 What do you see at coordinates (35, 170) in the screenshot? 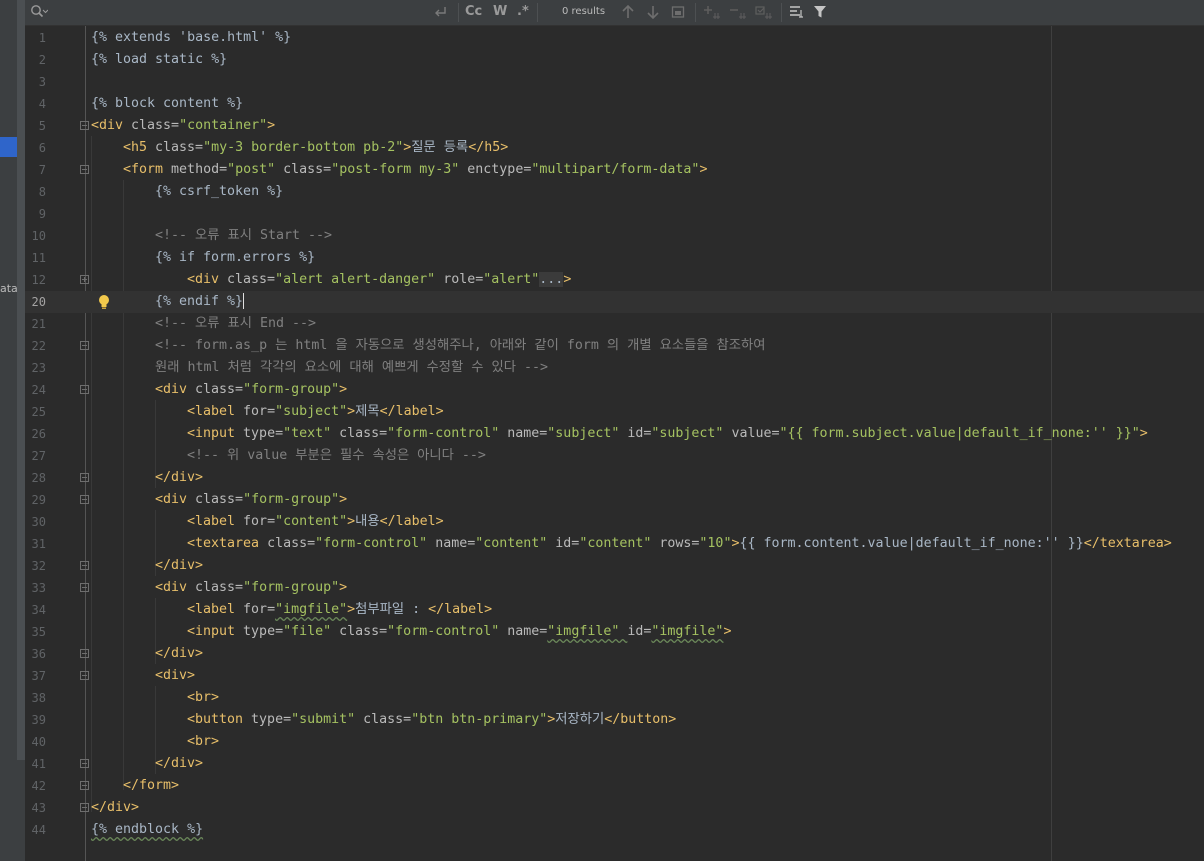
I see `line-number: 7` at bounding box center [35, 170].